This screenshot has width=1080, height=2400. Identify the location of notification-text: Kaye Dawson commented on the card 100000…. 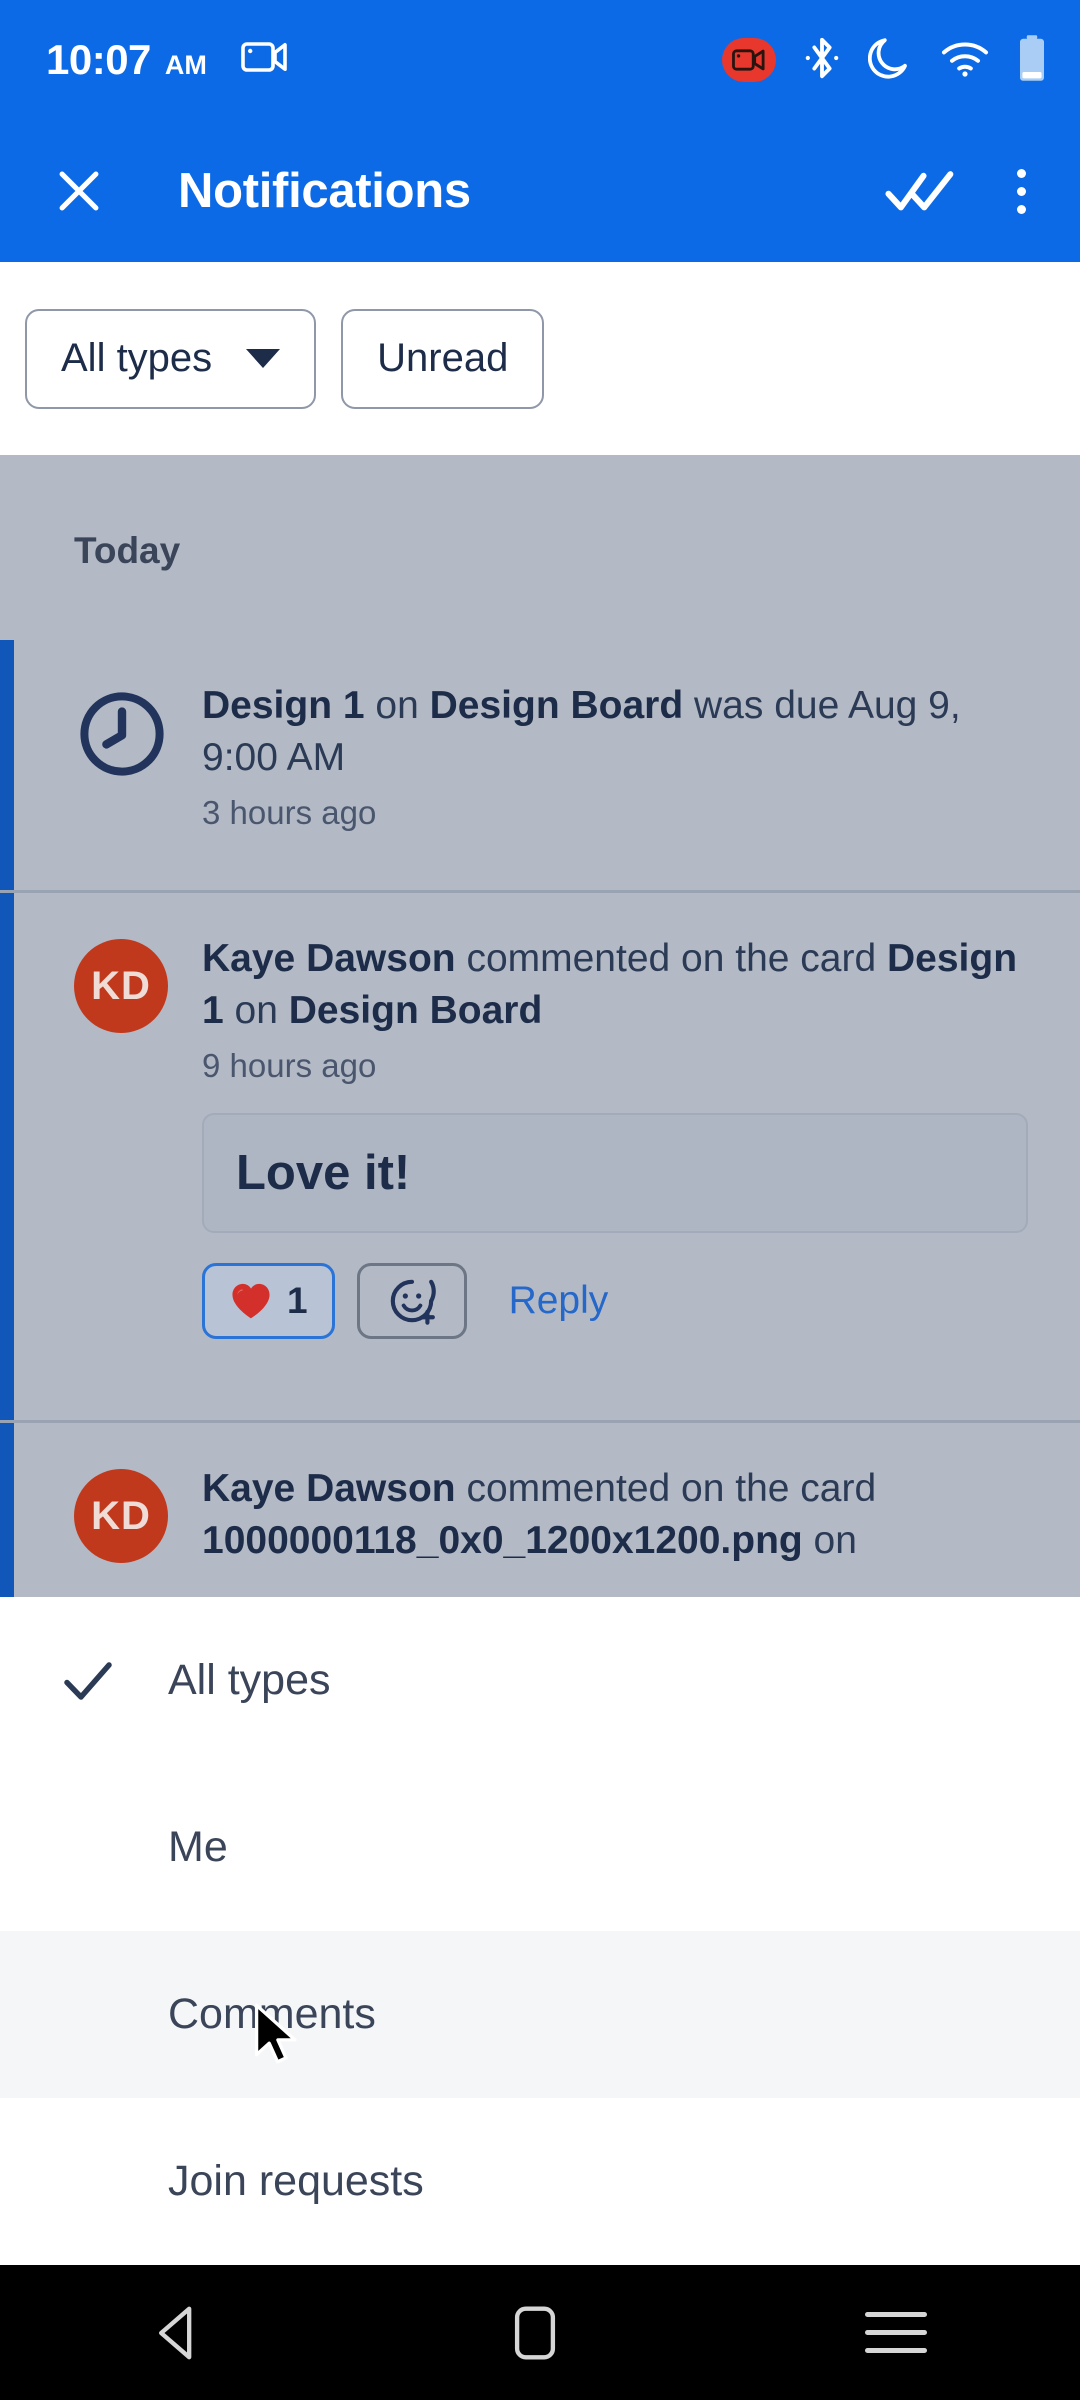
(539, 1514).